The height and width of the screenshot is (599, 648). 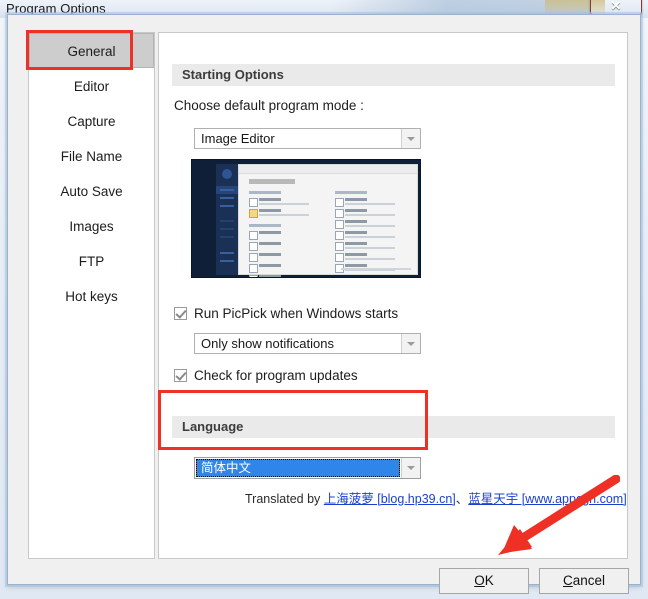 What do you see at coordinates (390, 499) in the screenshot?
I see `translator-link-1: 上海菠萝 [blog.hp39.cn]` at bounding box center [390, 499].